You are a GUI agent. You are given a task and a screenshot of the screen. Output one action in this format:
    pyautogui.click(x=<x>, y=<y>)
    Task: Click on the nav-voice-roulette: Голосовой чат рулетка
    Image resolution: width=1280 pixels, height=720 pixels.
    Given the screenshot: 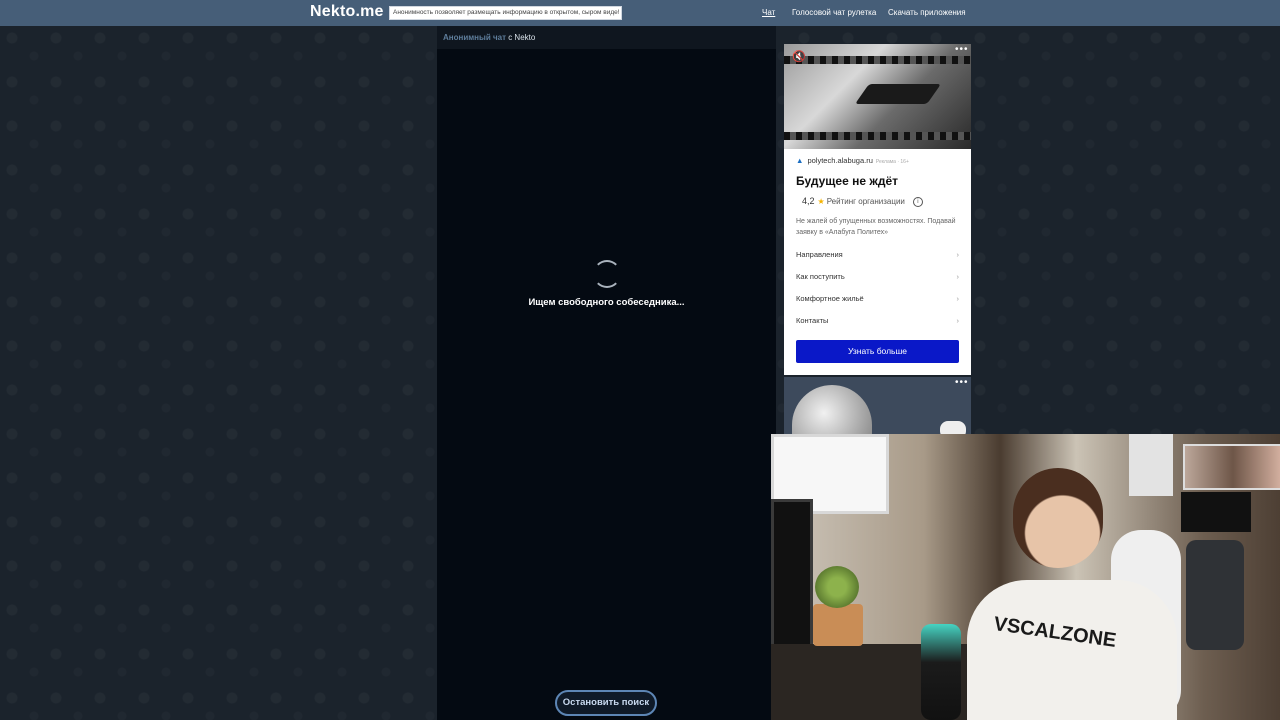 What is the action you would take?
    pyautogui.click(x=834, y=12)
    